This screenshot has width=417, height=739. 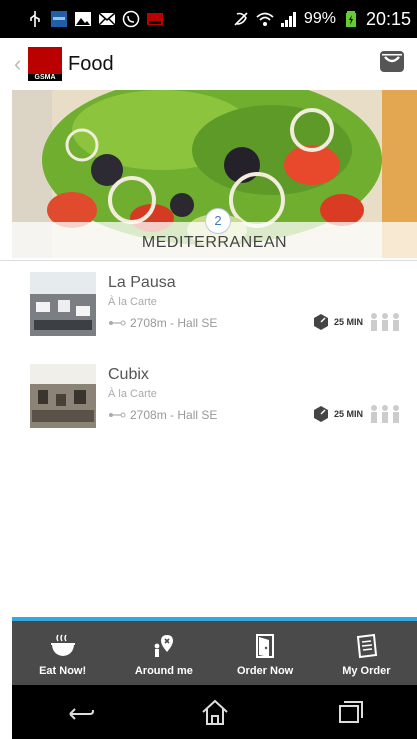 I want to click on nav-around-me: Around me, so click(x=163, y=653).